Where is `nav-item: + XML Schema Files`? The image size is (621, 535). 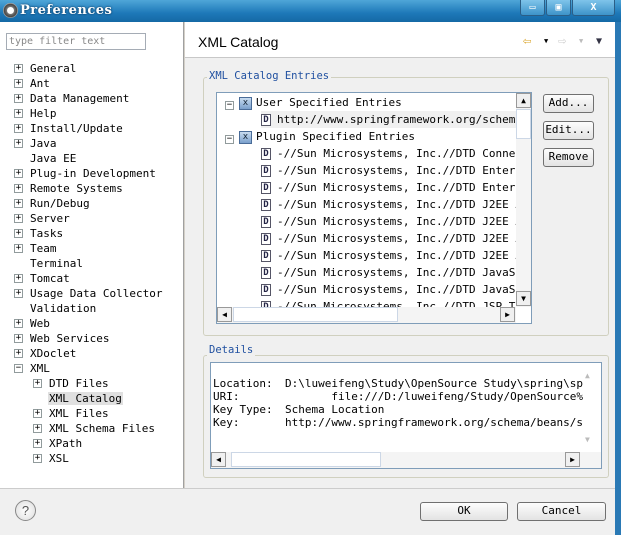 nav-item: + XML Schema Files is located at coordinates (94, 428).